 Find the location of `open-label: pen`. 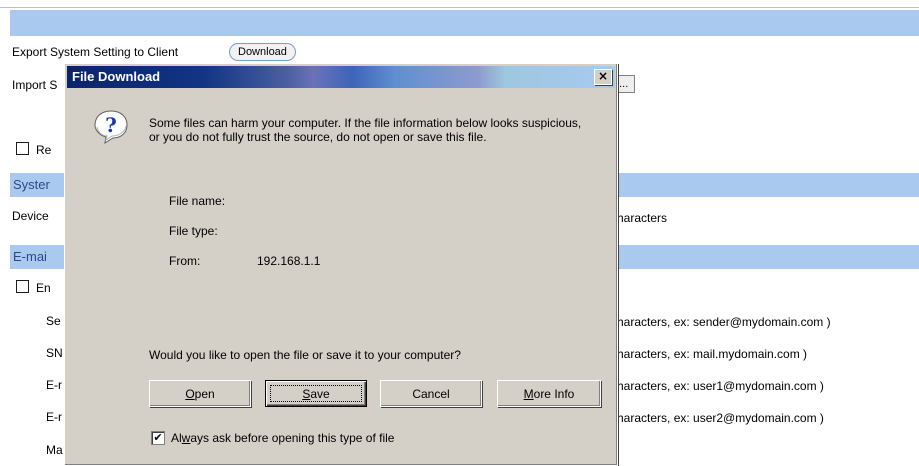

open-label: pen is located at coordinates (204, 394).